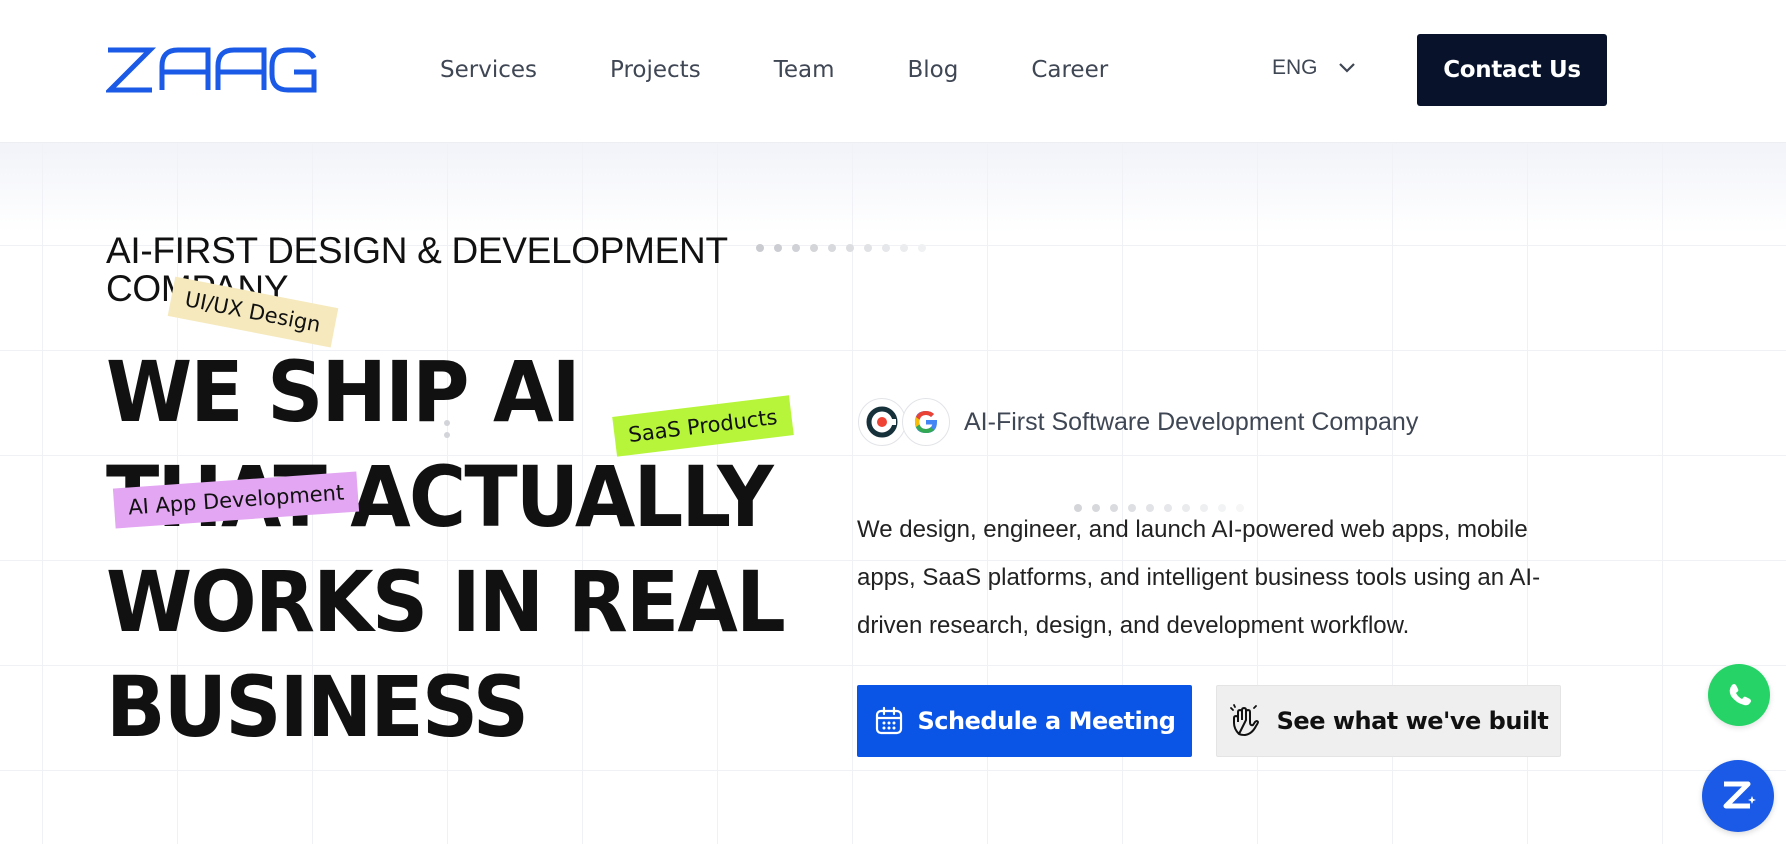 This screenshot has width=1786, height=844. Describe the element at coordinates (1046, 721) in the screenshot. I see `schedule-meeting-label: Schedule a Meeting` at that location.